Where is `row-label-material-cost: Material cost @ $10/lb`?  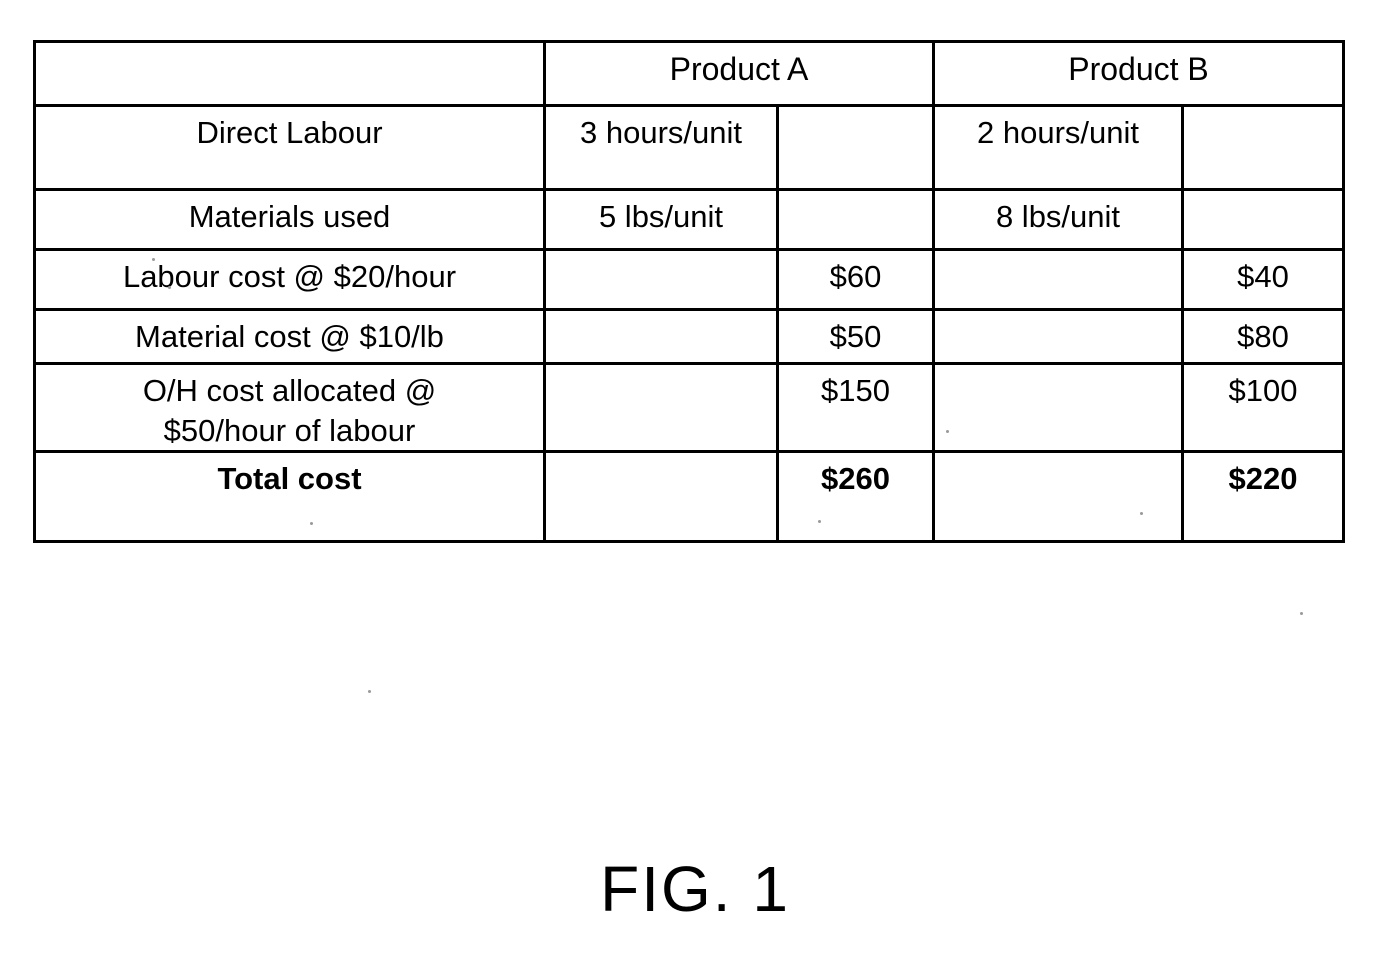 row-label-material-cost: Material cost @ $10/lb is located at coordinates (289, 336).